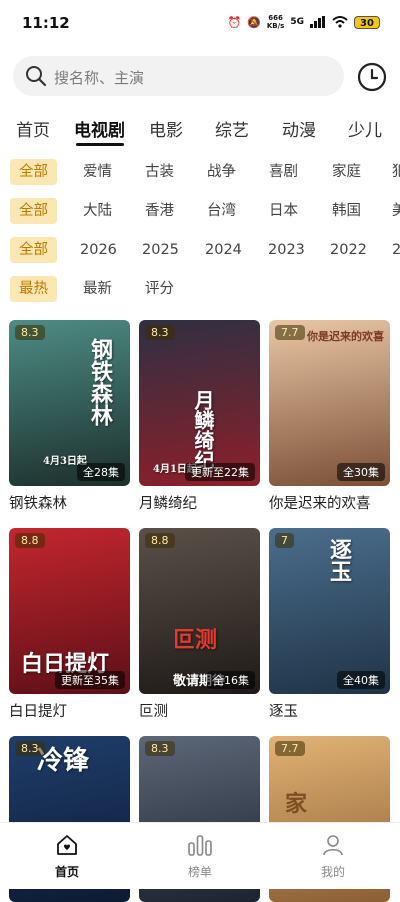 The image size is (400, 902). I want to click on status-bar: 11:12 ⏰ 🔕 666 KB/s 5G 30, so click(200, 23).